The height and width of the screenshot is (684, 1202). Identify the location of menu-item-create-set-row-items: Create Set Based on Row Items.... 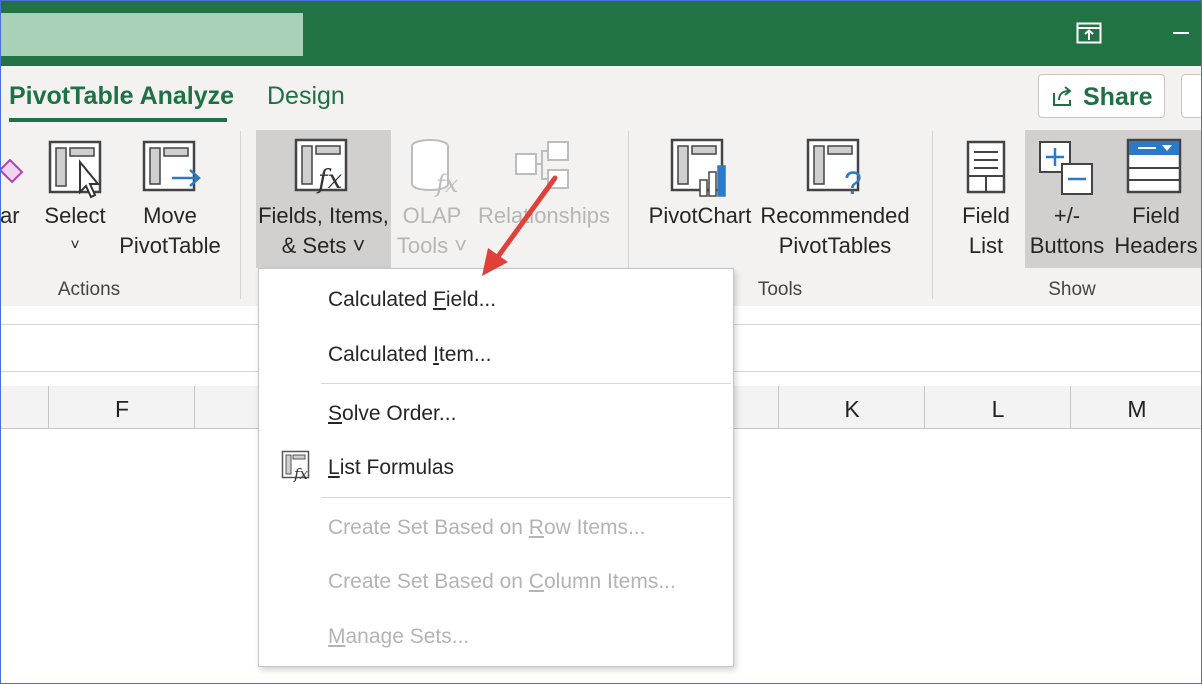
(487, 527).